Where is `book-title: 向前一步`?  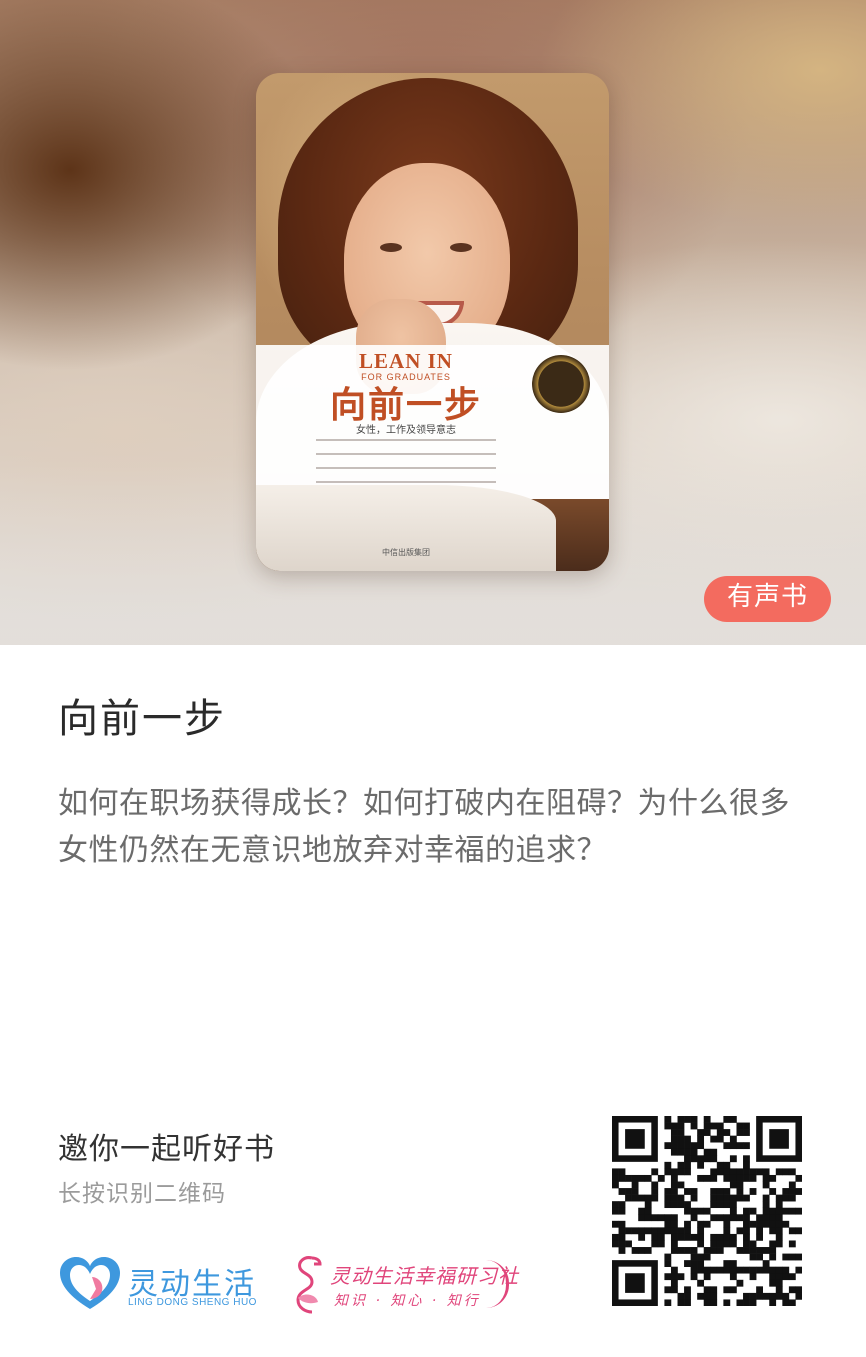
book-title: 向前一步 is located at coordinates (142, 719).